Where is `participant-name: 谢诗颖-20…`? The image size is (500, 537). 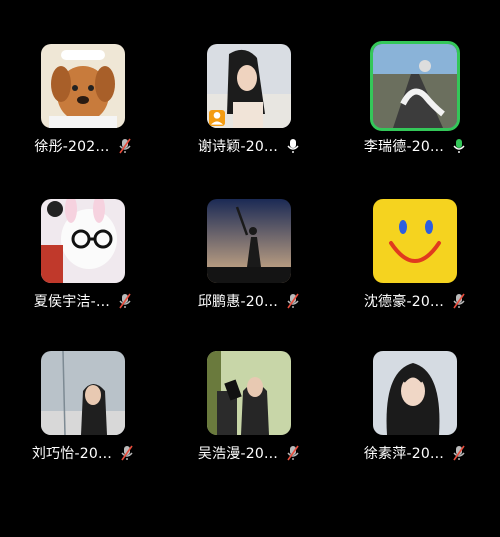
participant-name: 谢诗颖-20… is located at coordinates (238, 147).